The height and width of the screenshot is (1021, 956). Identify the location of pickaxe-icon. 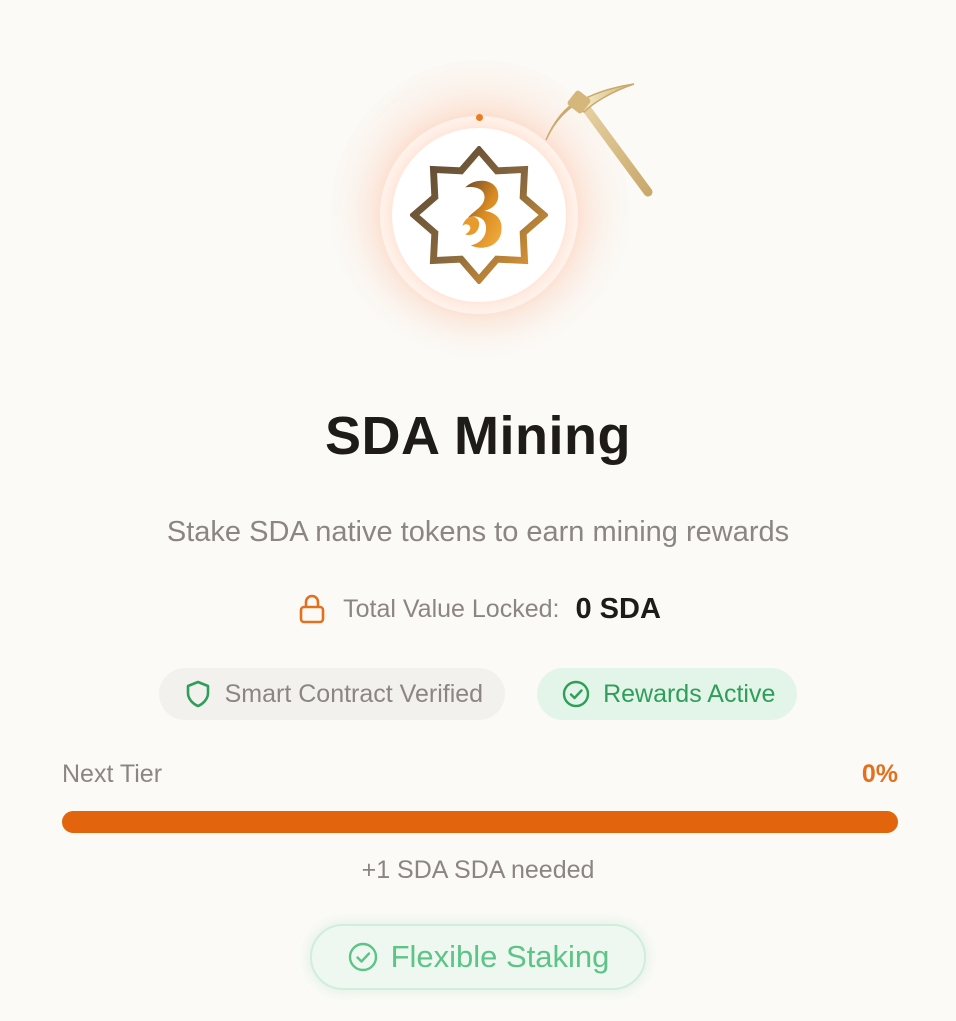
(599, 140).